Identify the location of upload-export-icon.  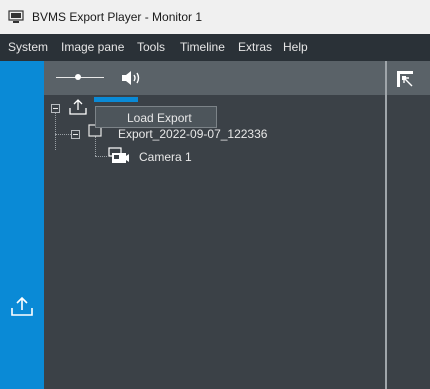
(22, 307).